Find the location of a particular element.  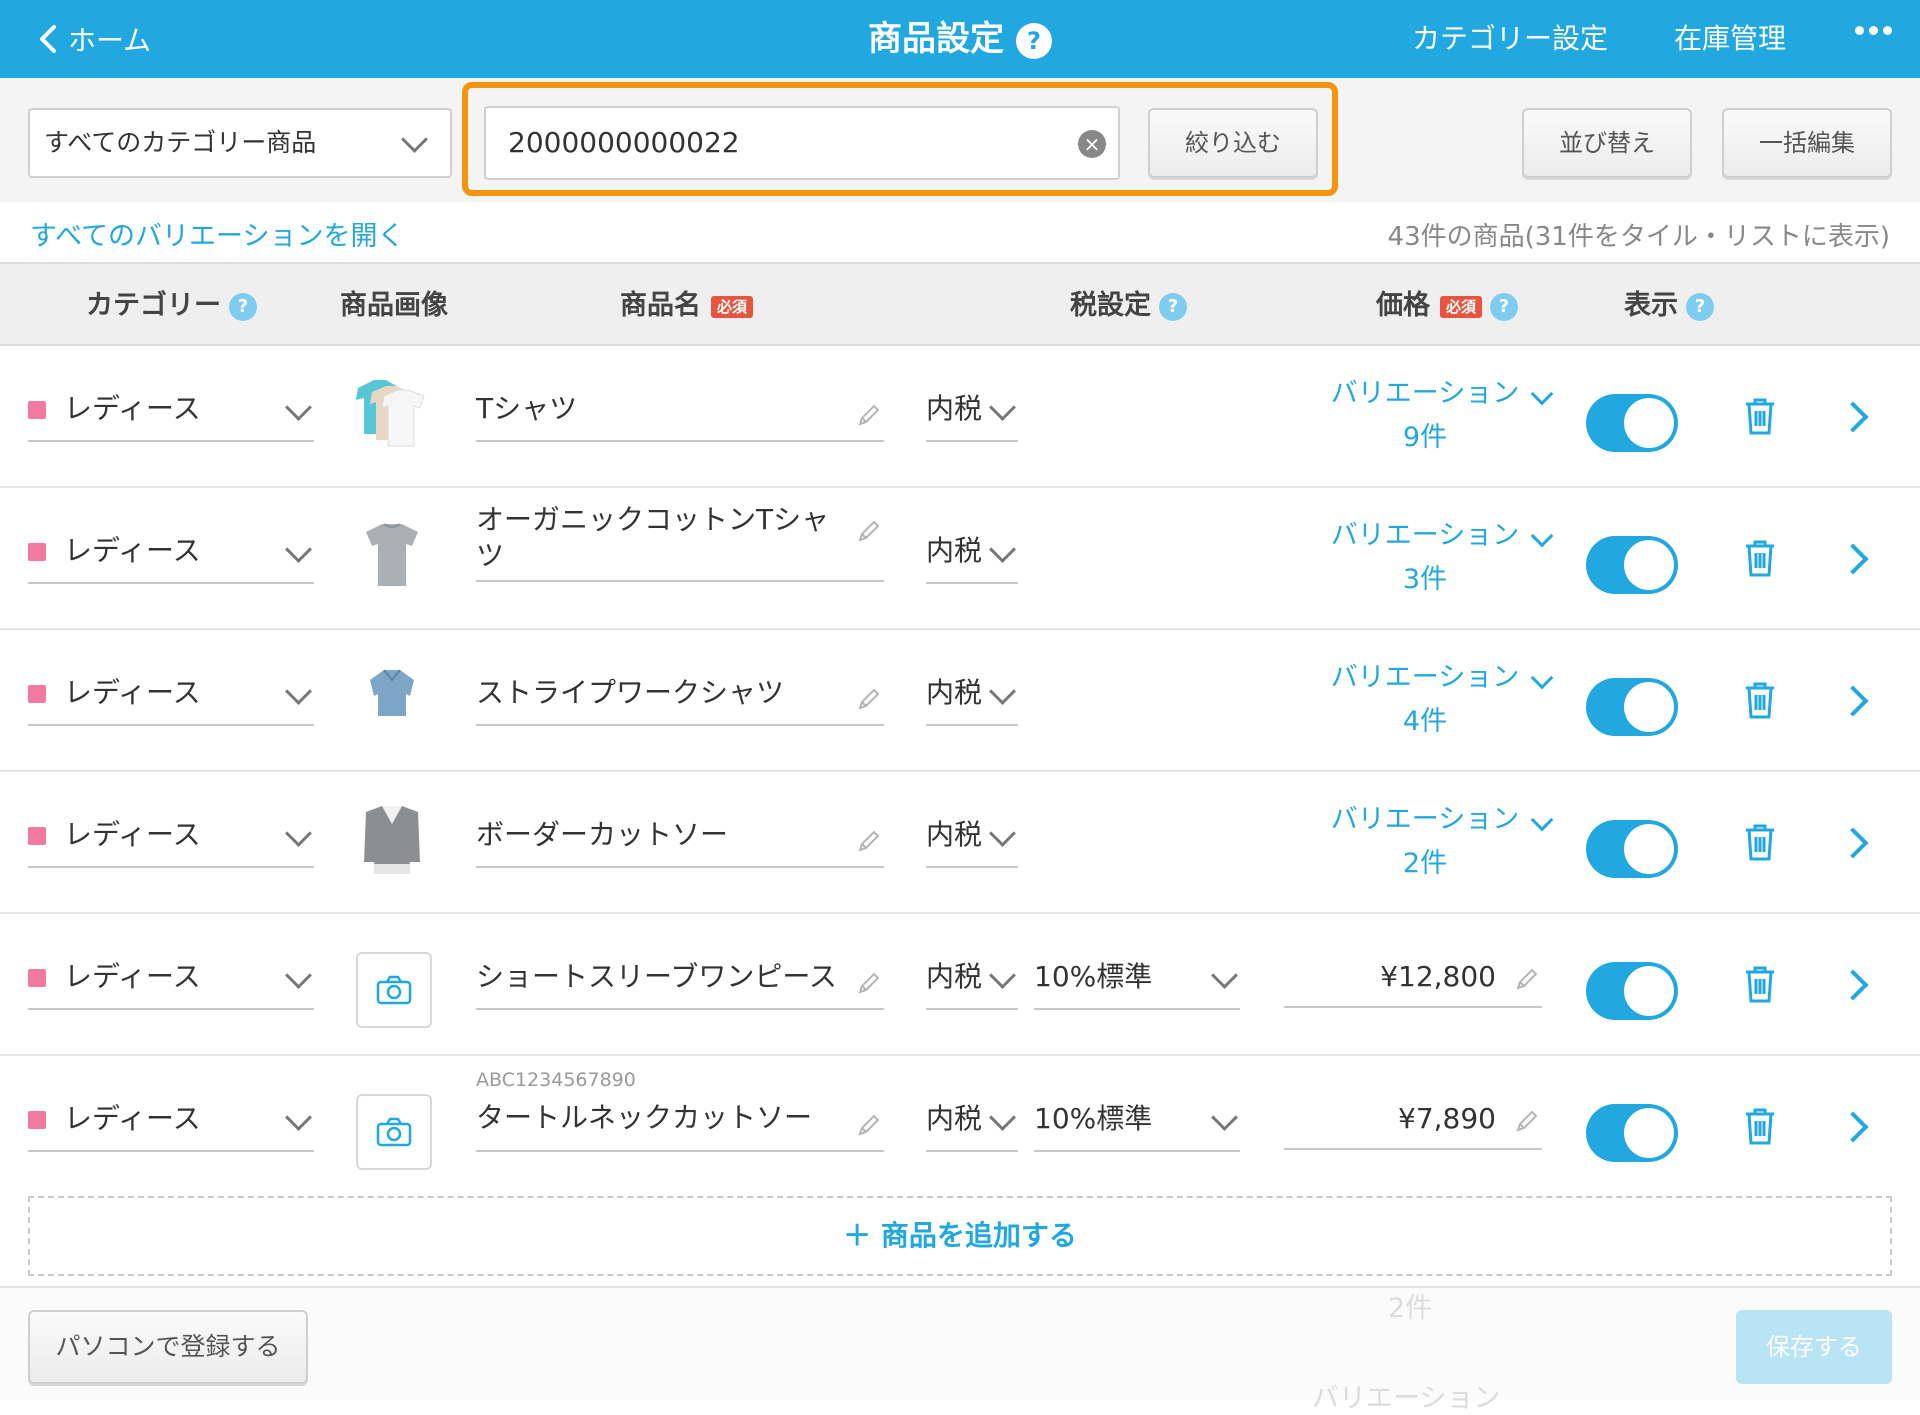

variation-toggle: バリエーション 9件 is located at coordinates (1425, 416).